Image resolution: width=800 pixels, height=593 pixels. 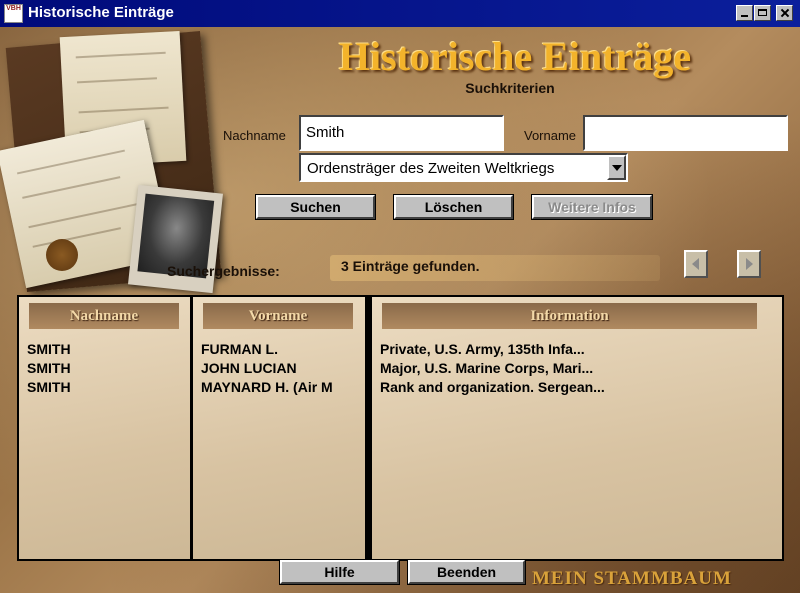 What do you see at coordinates (254, 135) in the screenshot?
I see `lastname-label: Nachname` at bounding box center [254, 135].